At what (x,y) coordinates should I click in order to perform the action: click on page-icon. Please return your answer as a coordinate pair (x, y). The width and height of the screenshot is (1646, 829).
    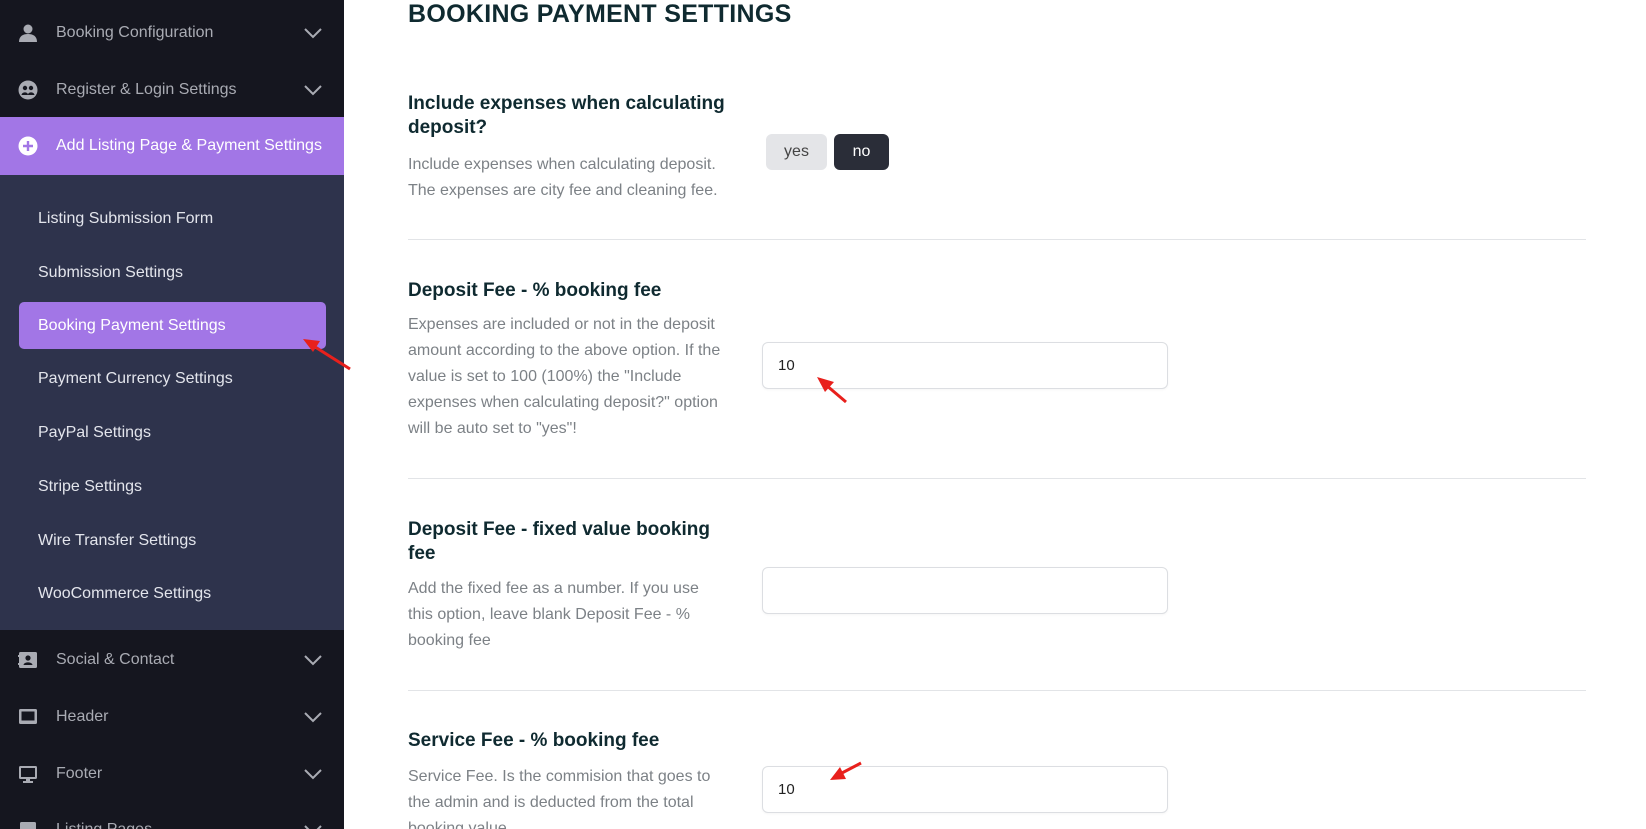
    Looking at the image, I should click on (28, 824).